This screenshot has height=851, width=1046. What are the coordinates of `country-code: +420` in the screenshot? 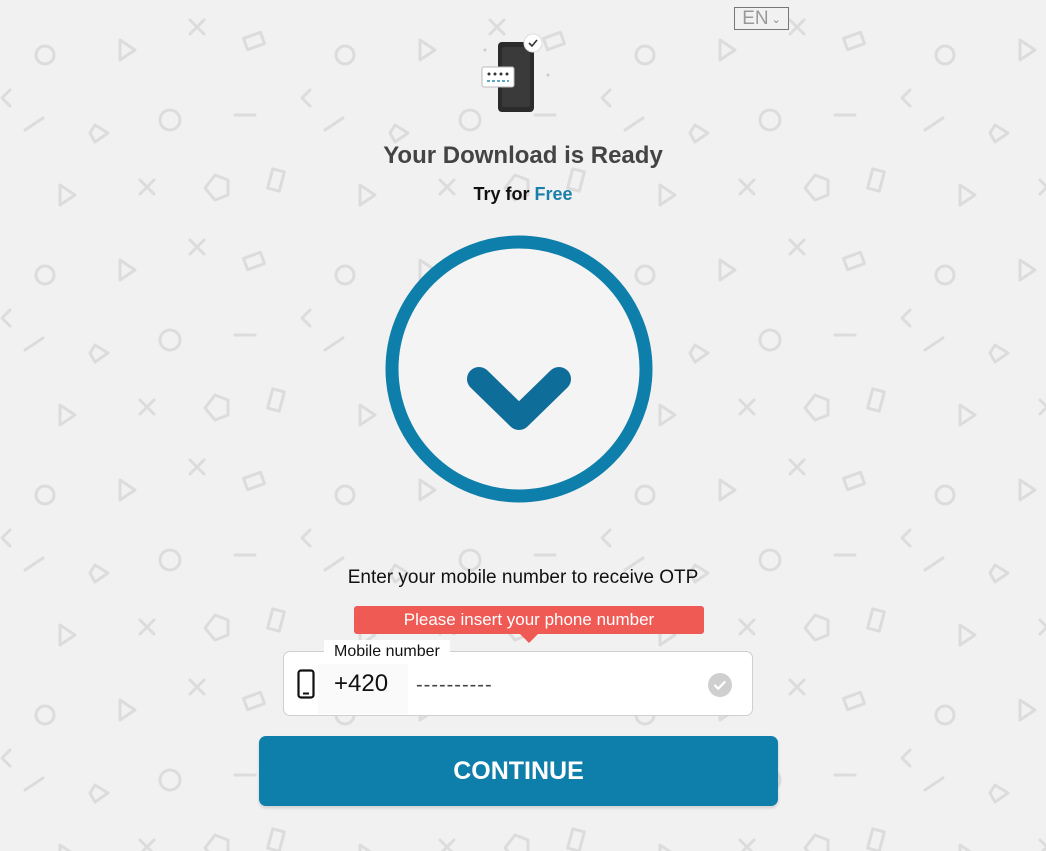 It's located at (361, 683).